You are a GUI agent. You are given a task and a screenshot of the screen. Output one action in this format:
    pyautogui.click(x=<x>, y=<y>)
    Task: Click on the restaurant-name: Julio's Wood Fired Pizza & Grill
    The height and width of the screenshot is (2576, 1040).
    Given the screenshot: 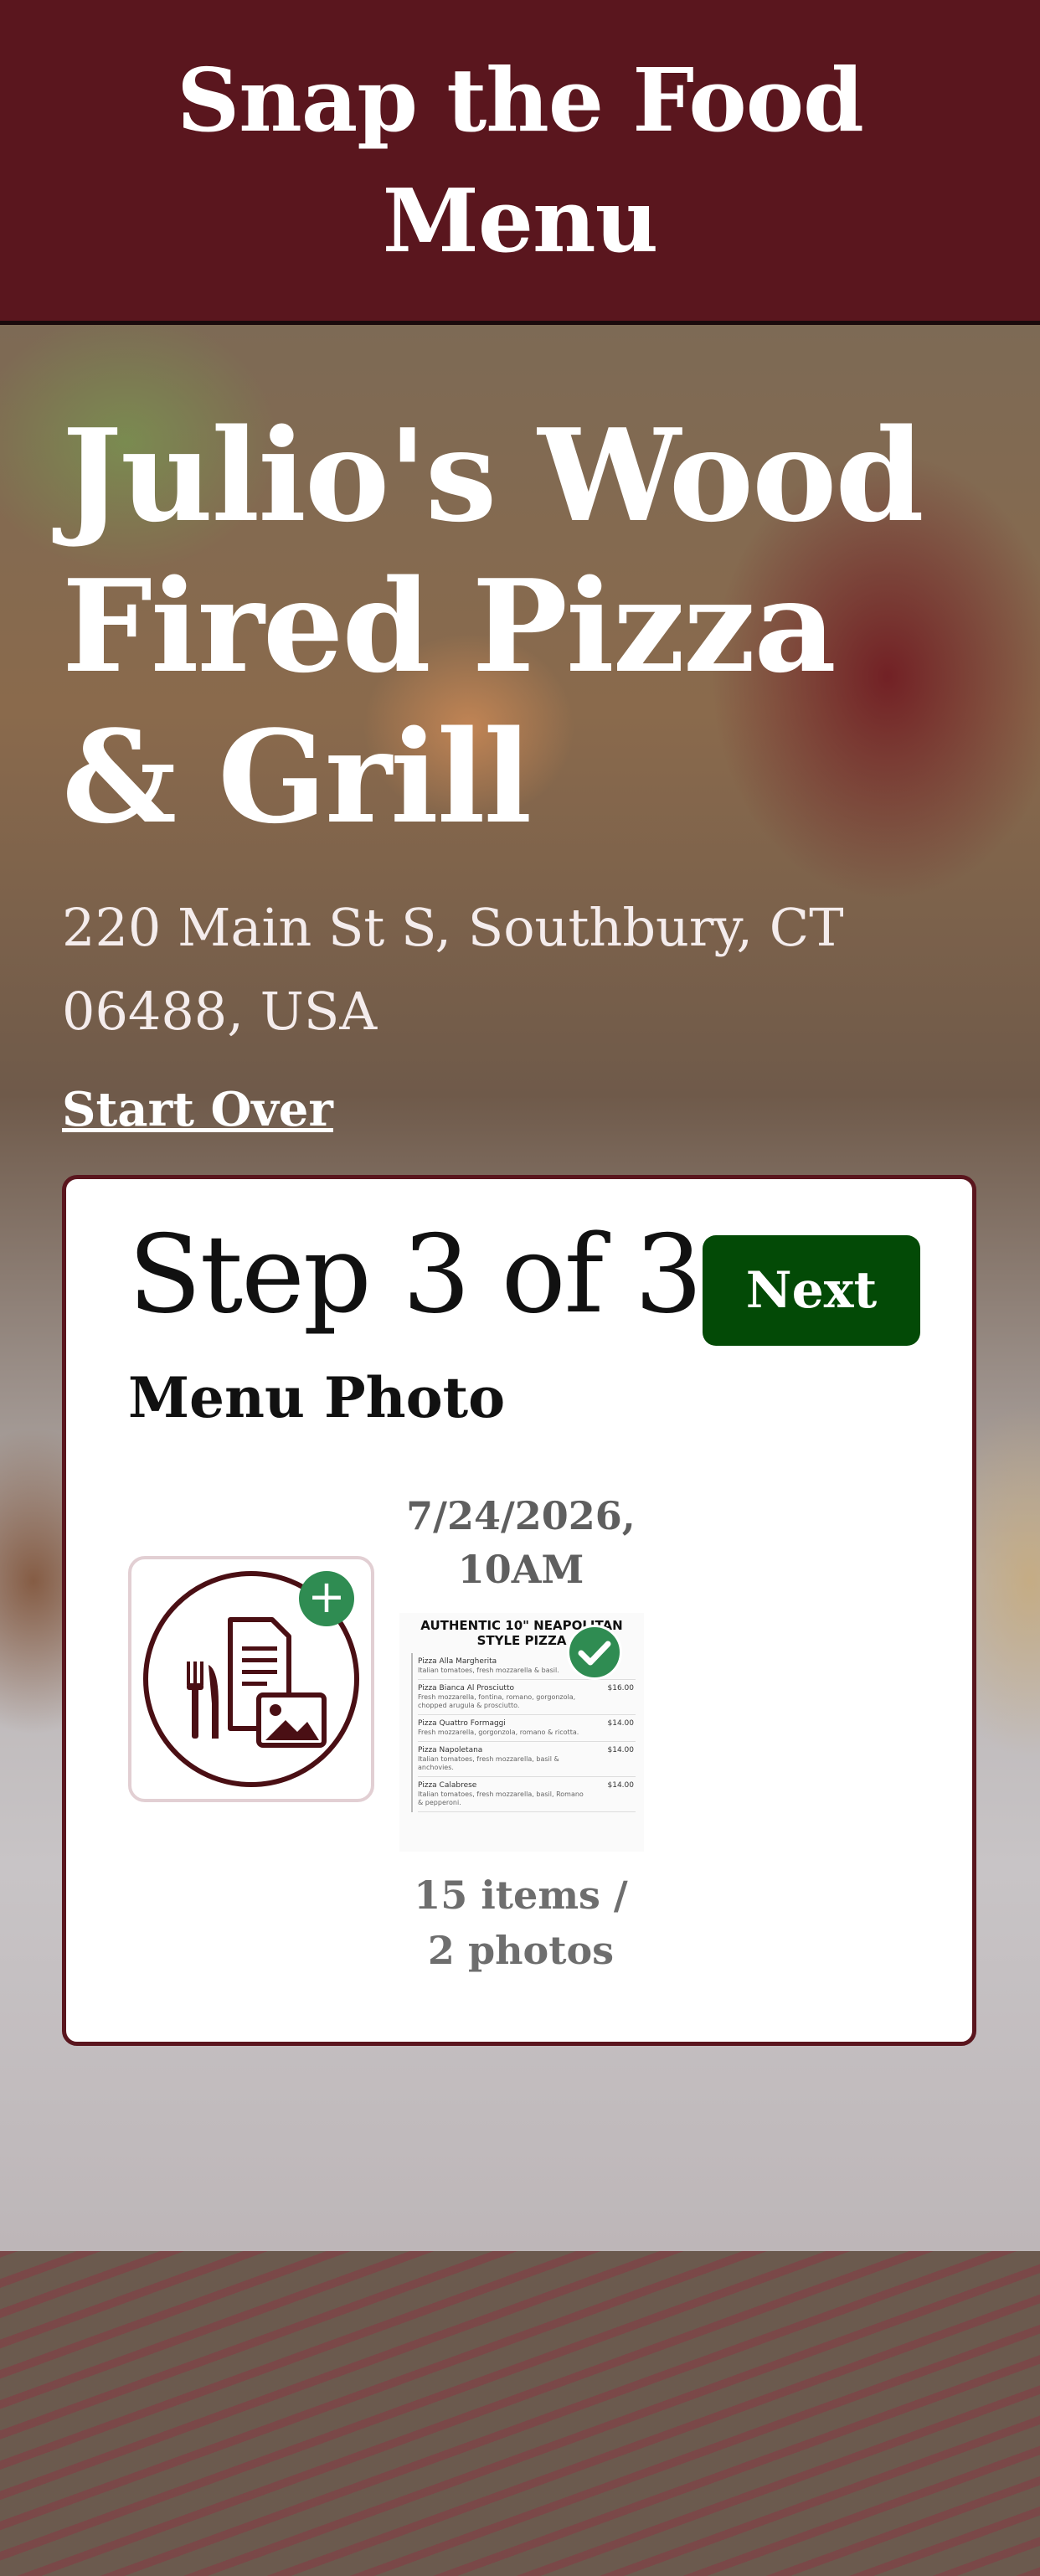 What is the action you would take?
    pyautogui.click(x=493, y=626)
    